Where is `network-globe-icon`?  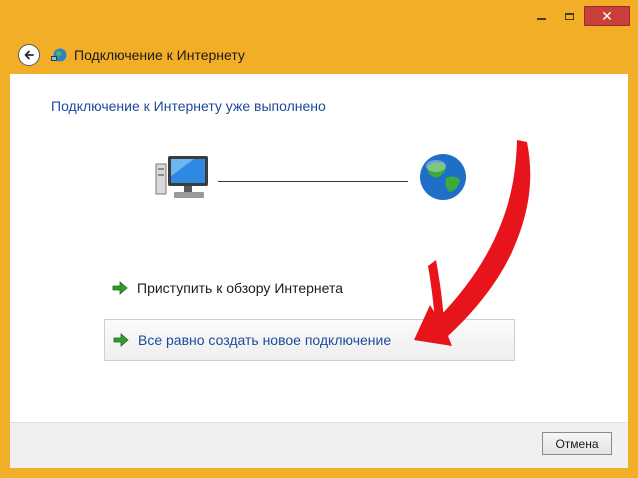
network-globe-icon is located at coordinates (59, 55).